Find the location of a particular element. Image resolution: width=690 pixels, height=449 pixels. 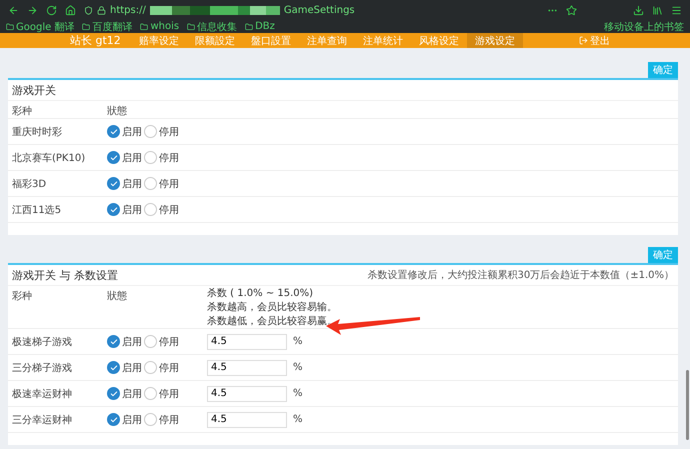

bookmark-link: 百度翻译 is located at coordinates (107, 27).